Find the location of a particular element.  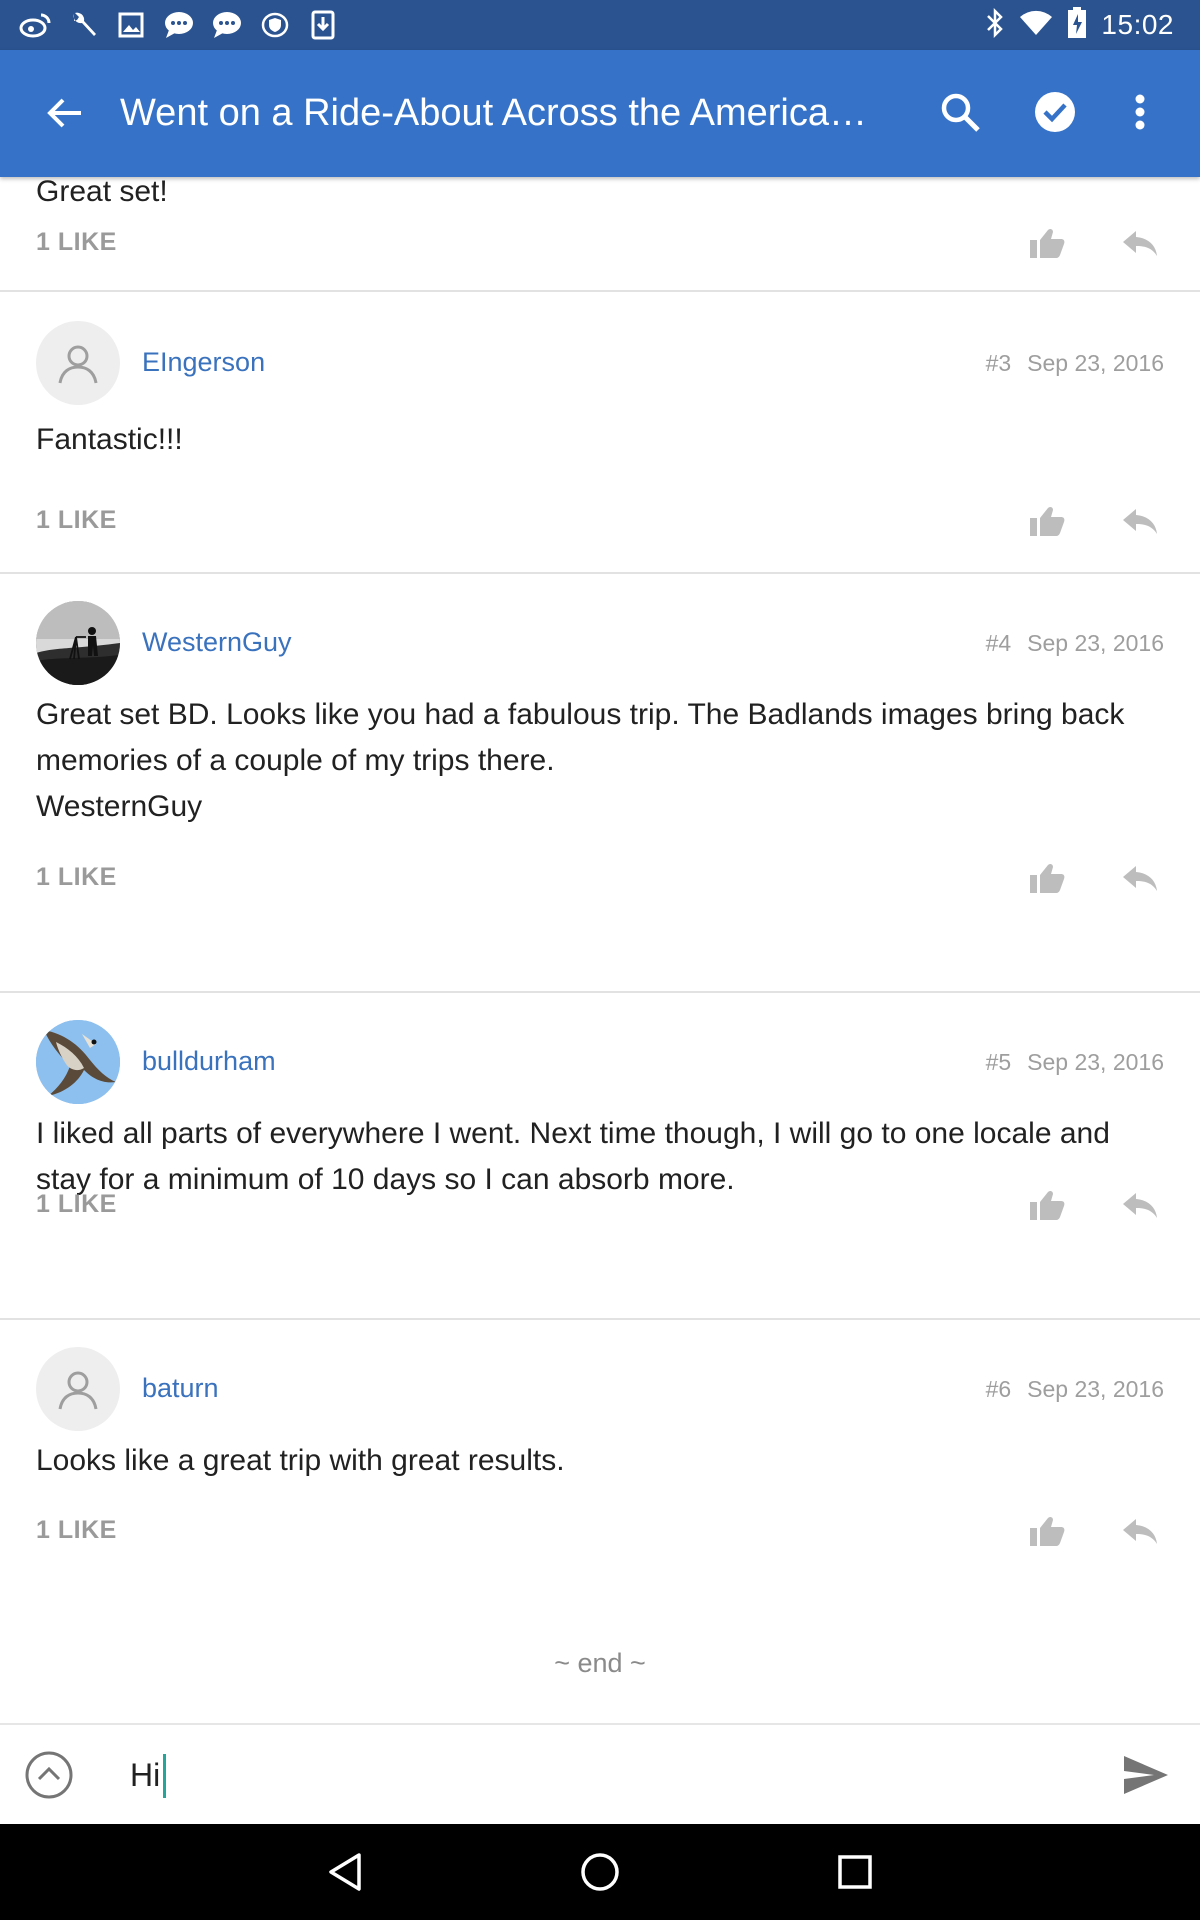

back-arrow-icon is located at coordinates (65, 113).